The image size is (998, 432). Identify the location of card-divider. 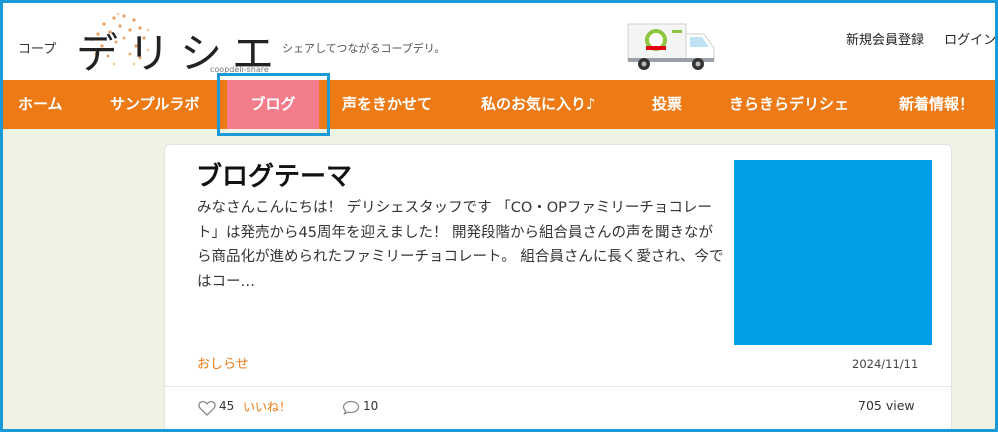
(558, 386).